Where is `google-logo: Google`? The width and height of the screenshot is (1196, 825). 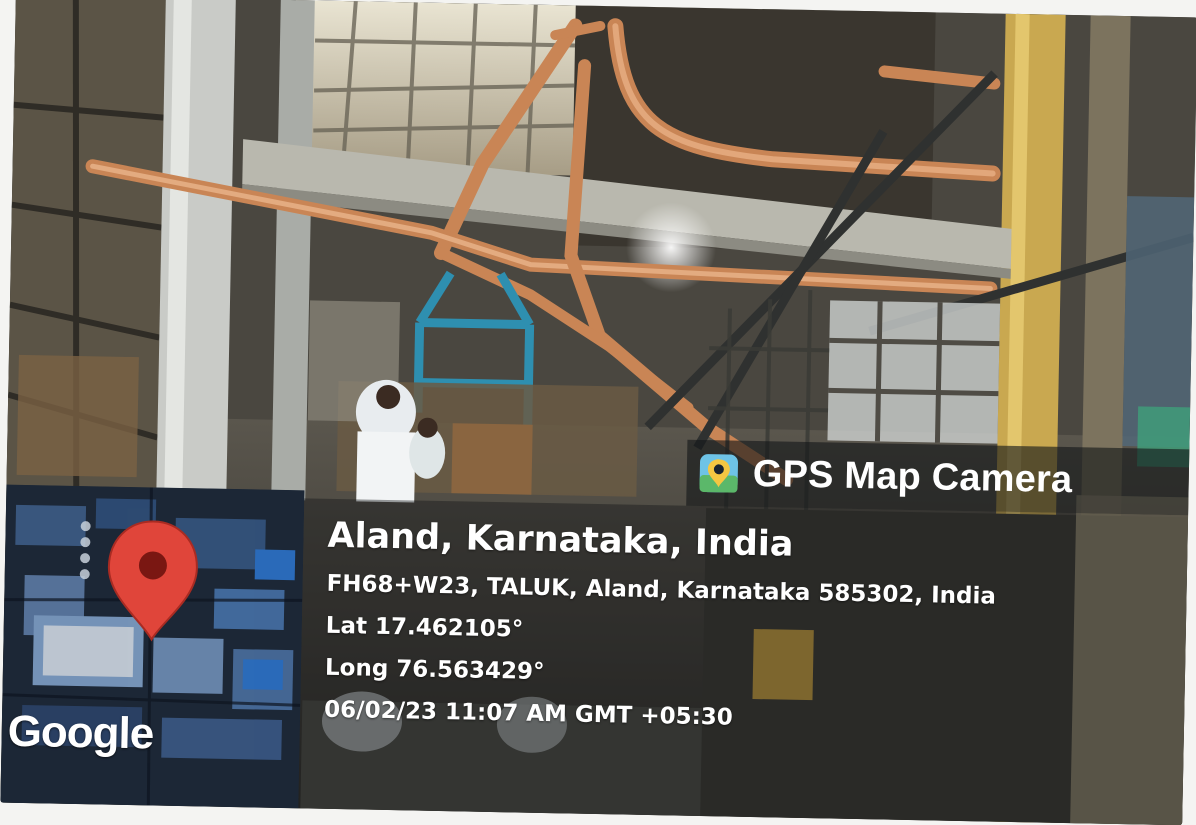
google-logo: Google is located at coordinates (80, 732).